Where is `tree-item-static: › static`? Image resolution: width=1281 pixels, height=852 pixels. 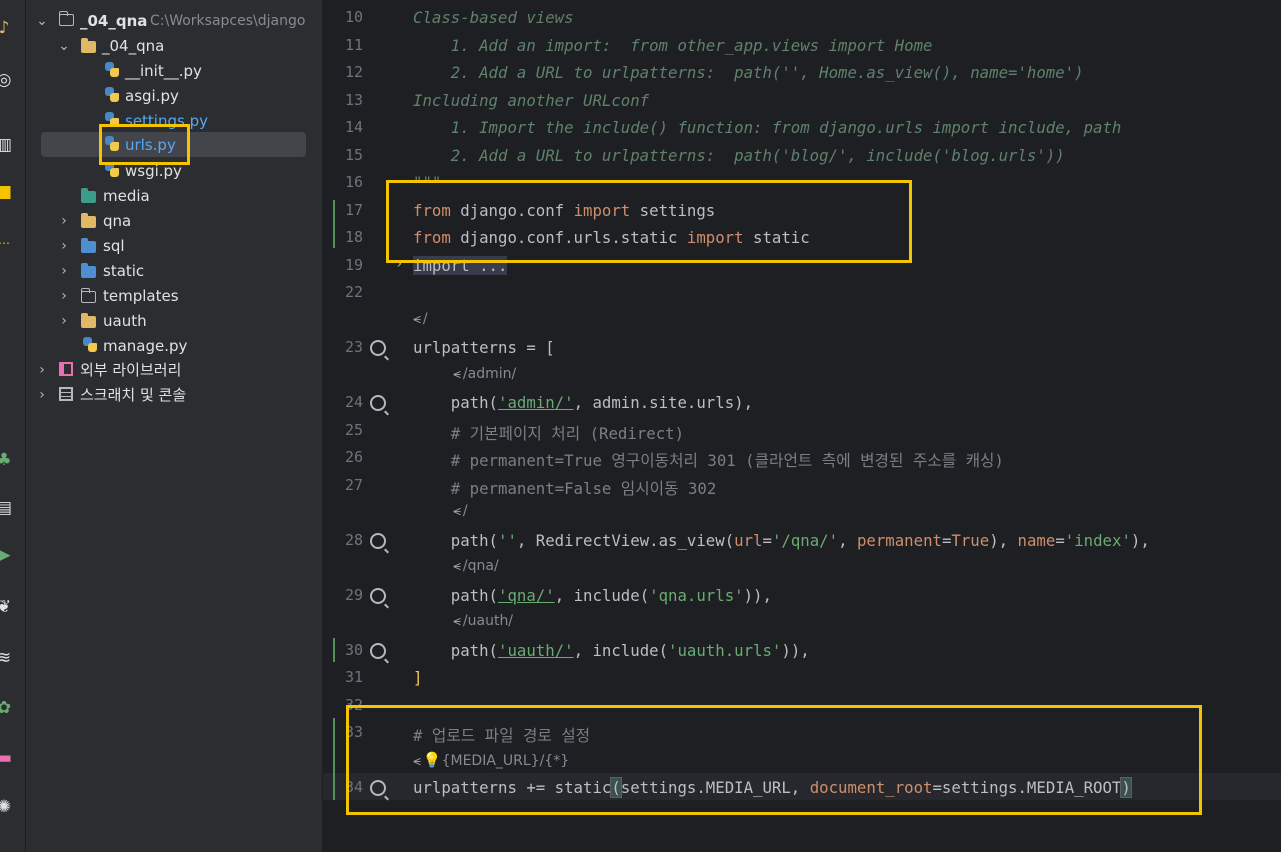
tree-item-static: › static is located at coordinates (174, 270).